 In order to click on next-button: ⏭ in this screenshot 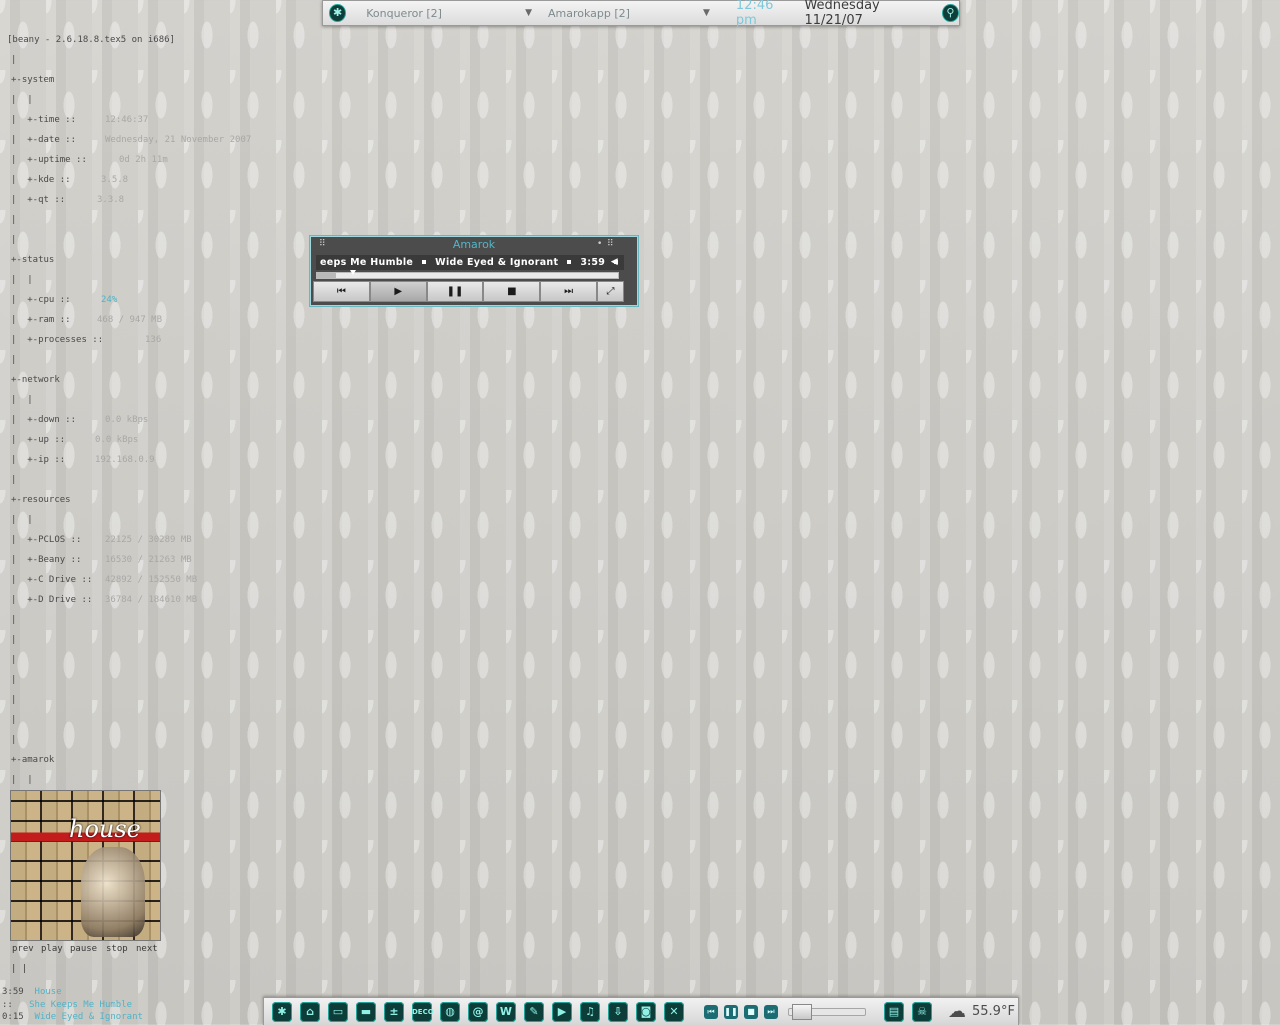, I will do `click(568, 291)`.